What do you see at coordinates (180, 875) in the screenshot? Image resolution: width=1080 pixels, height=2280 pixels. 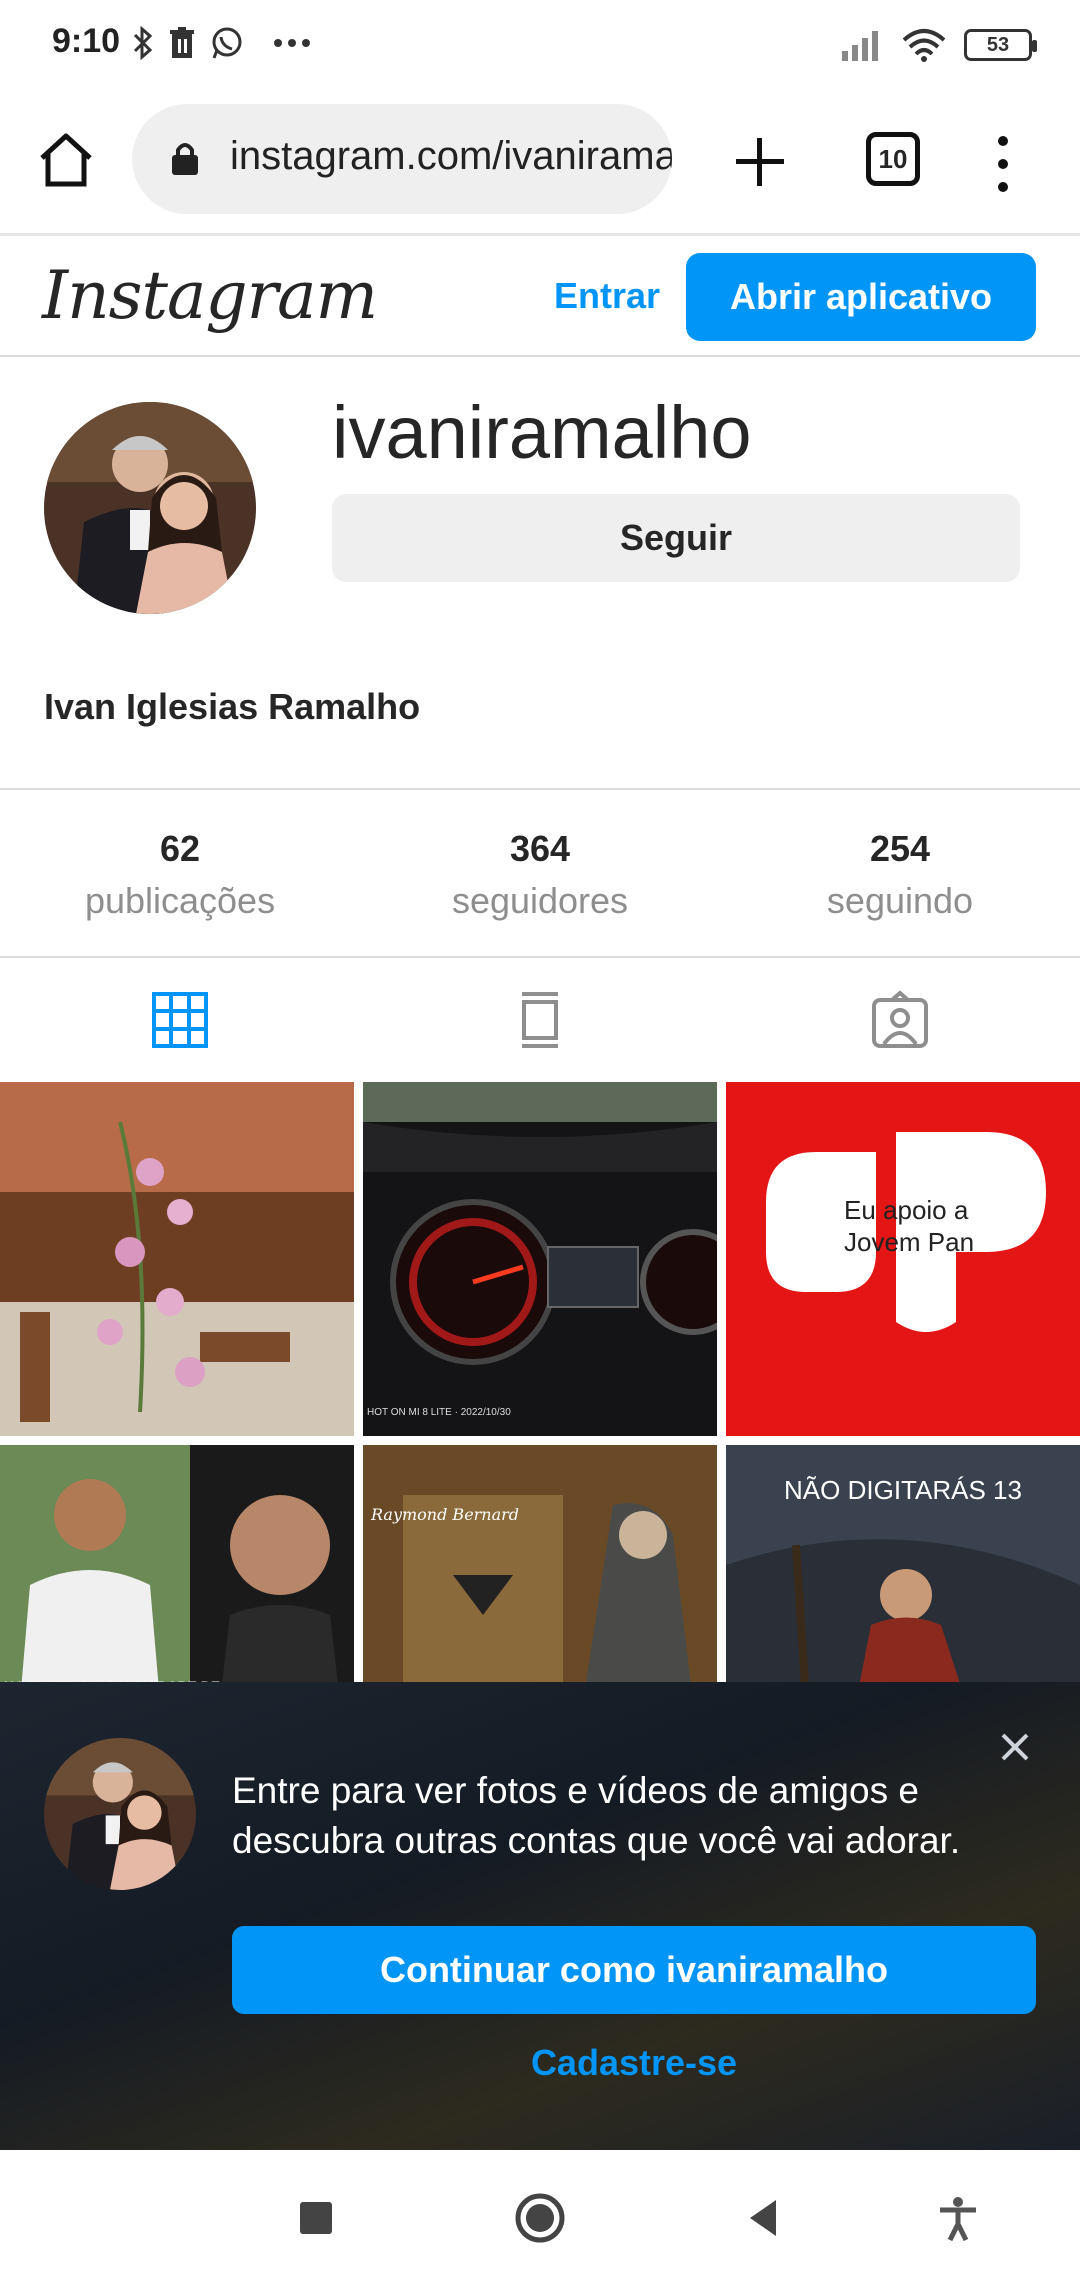 I see `stat-posts: 62 publicações` at bounding box center [180, 875].